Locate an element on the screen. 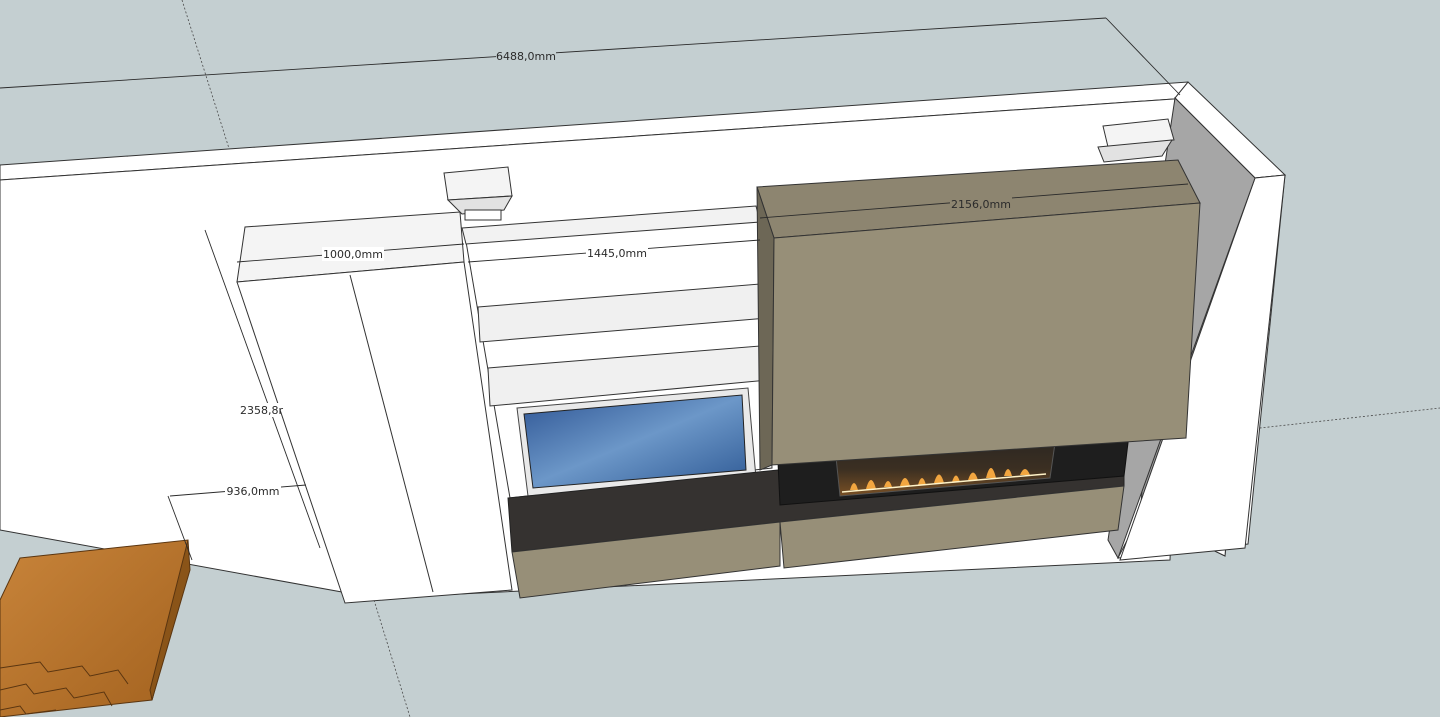  dim-label-floor-offset: 936,0mm is located at coordinates (253, 491).